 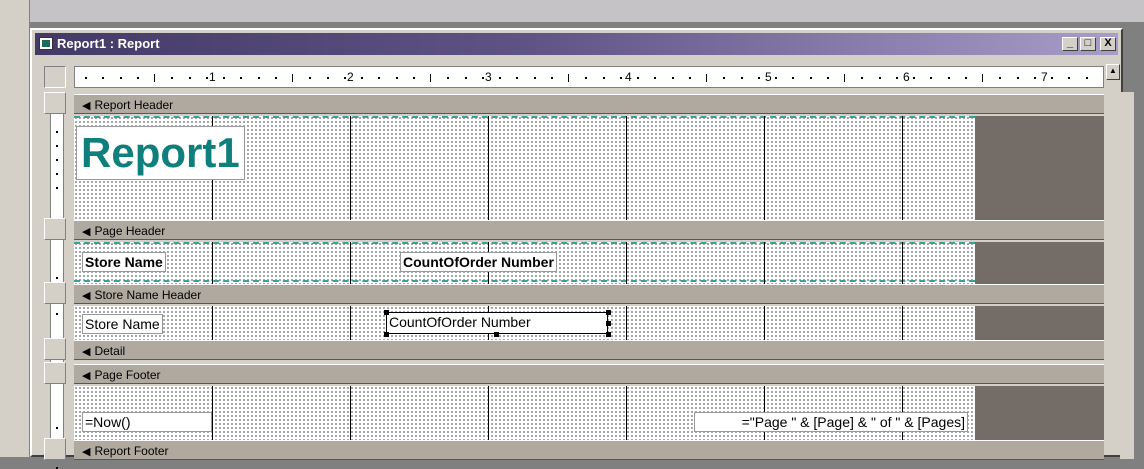 I want to click on ruler-label: 3, so click(x=488, y=77).